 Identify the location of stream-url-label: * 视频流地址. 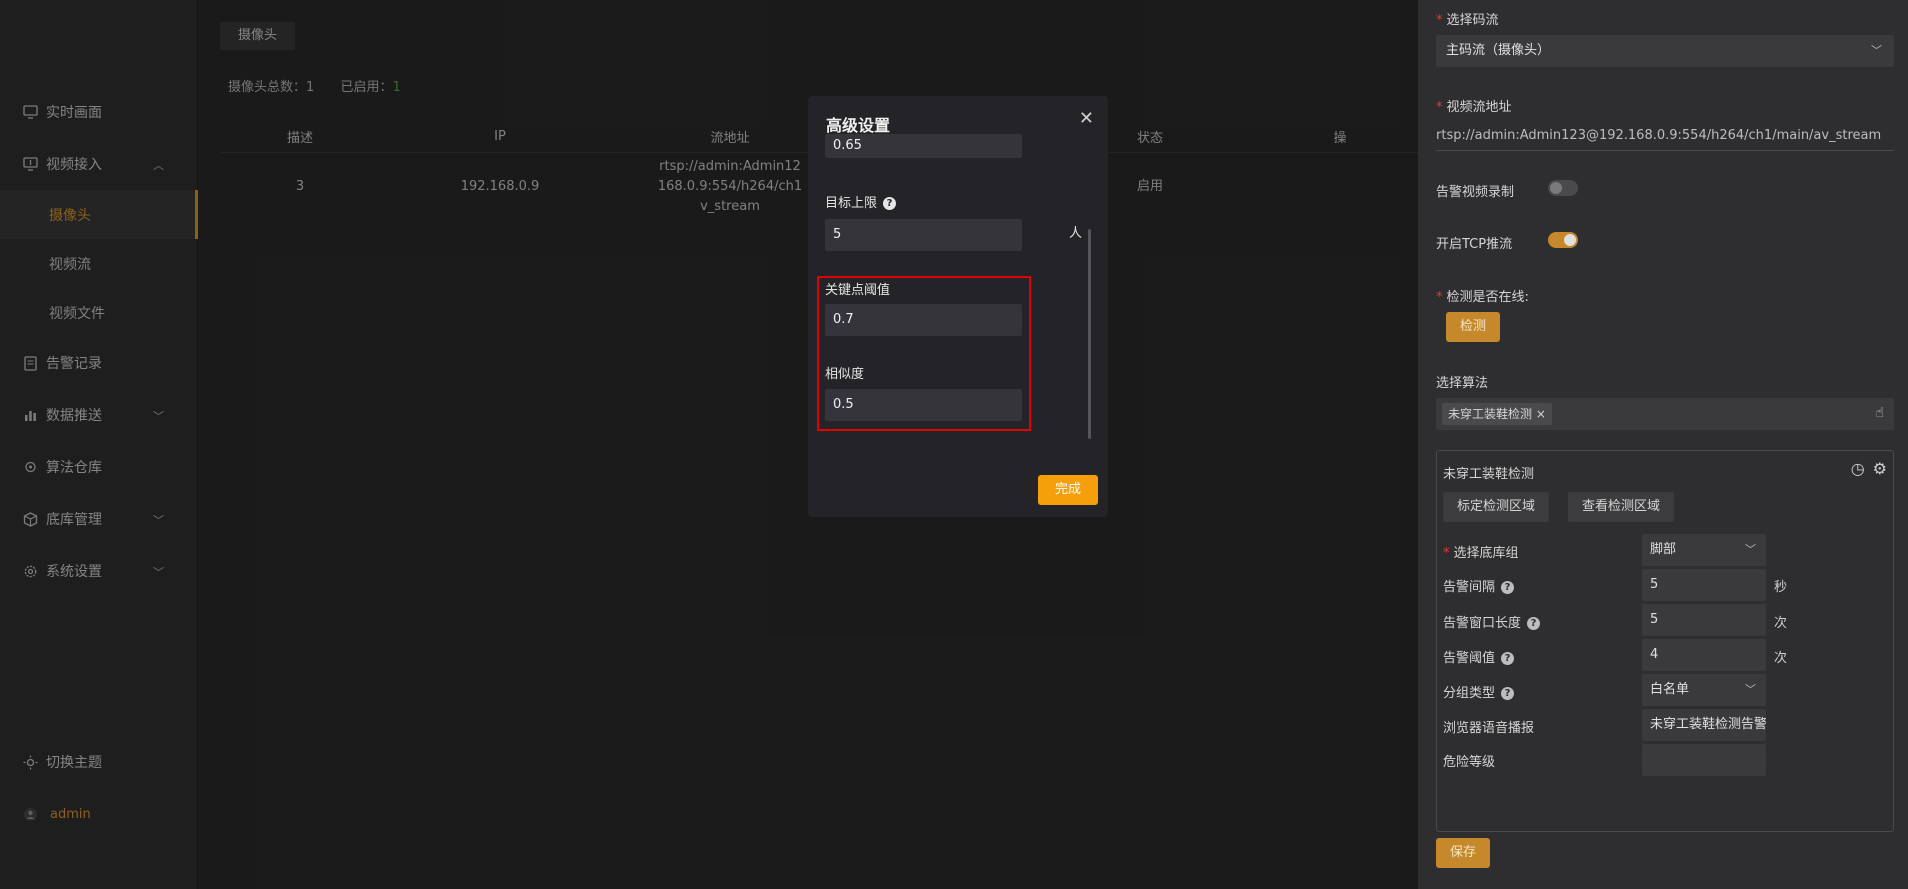
(1474, 105).